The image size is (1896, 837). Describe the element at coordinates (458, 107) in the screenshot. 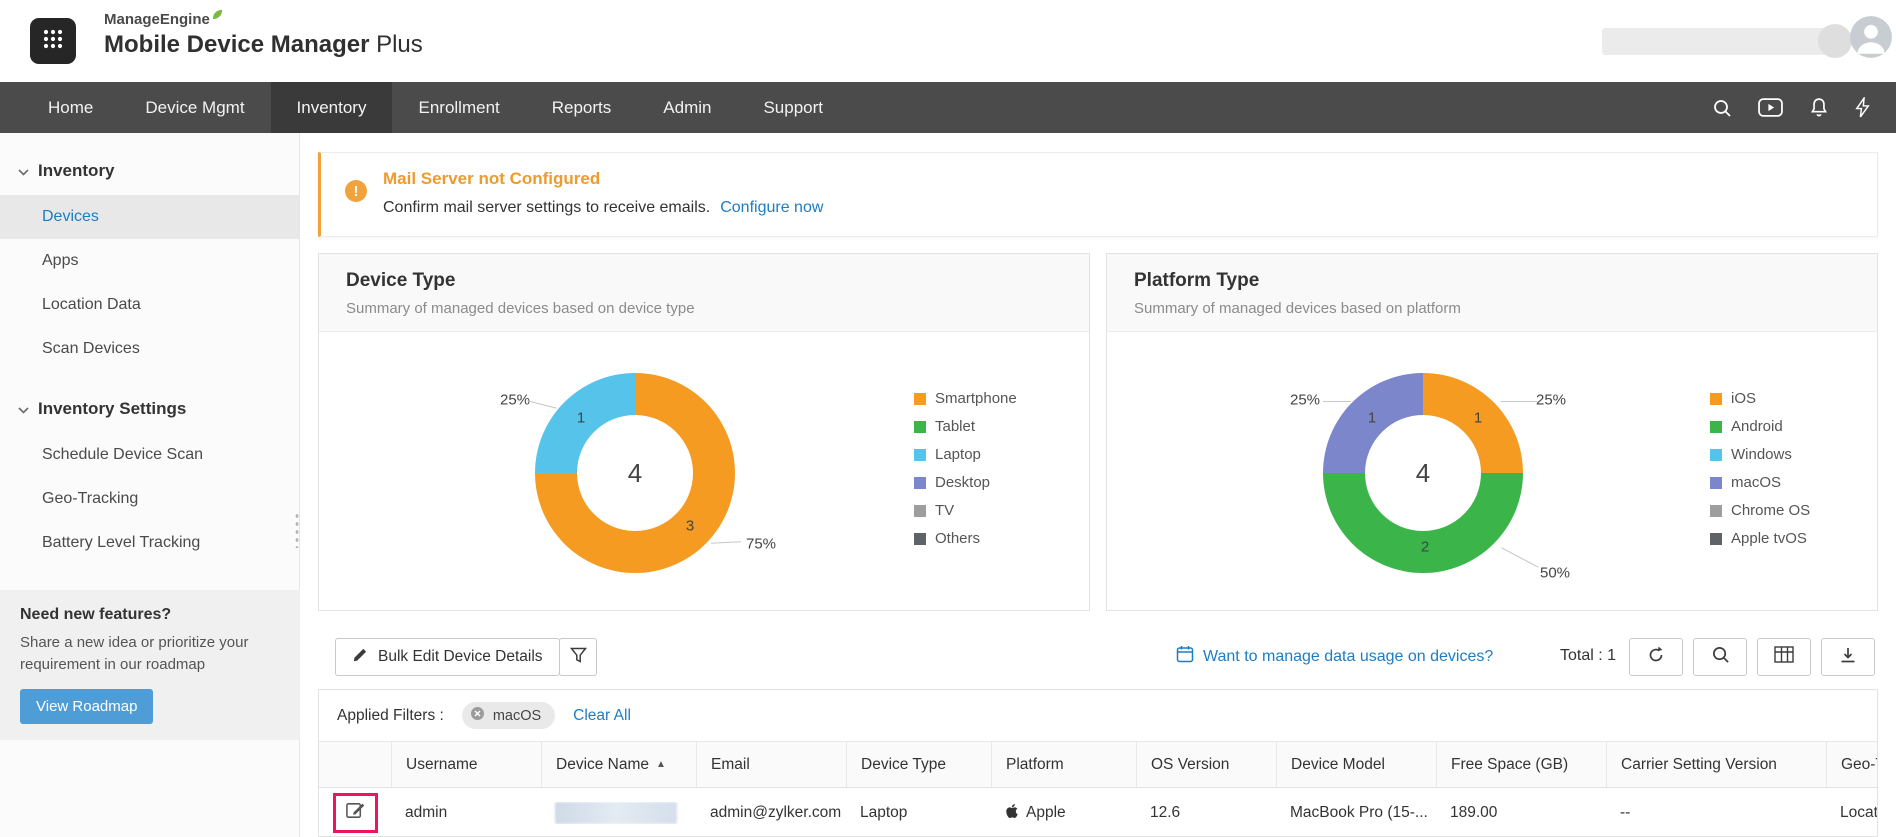

I see `nav-item-enrollment: Enrollment` at that location.